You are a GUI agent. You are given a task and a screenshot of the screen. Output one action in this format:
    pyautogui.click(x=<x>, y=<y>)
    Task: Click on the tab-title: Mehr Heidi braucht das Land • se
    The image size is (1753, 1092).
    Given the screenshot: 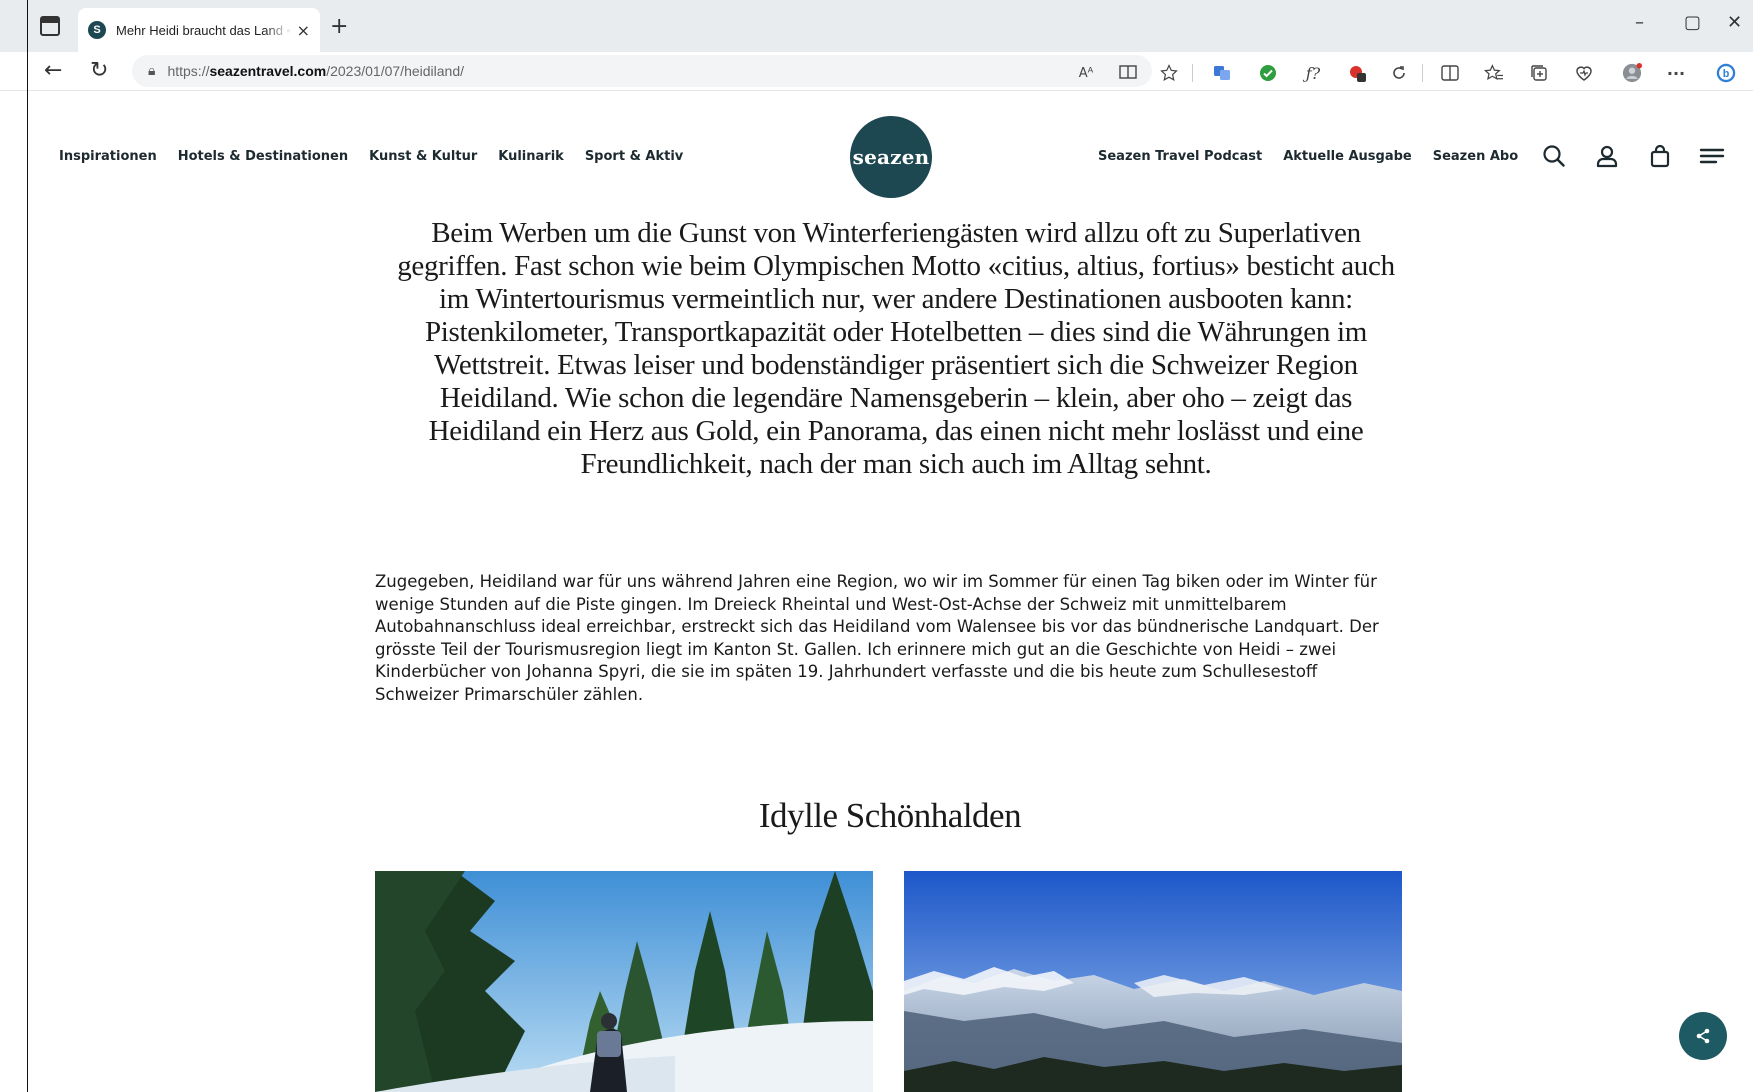 What is the action you would take?
    pyautogui.click(x=203, y=30)
    